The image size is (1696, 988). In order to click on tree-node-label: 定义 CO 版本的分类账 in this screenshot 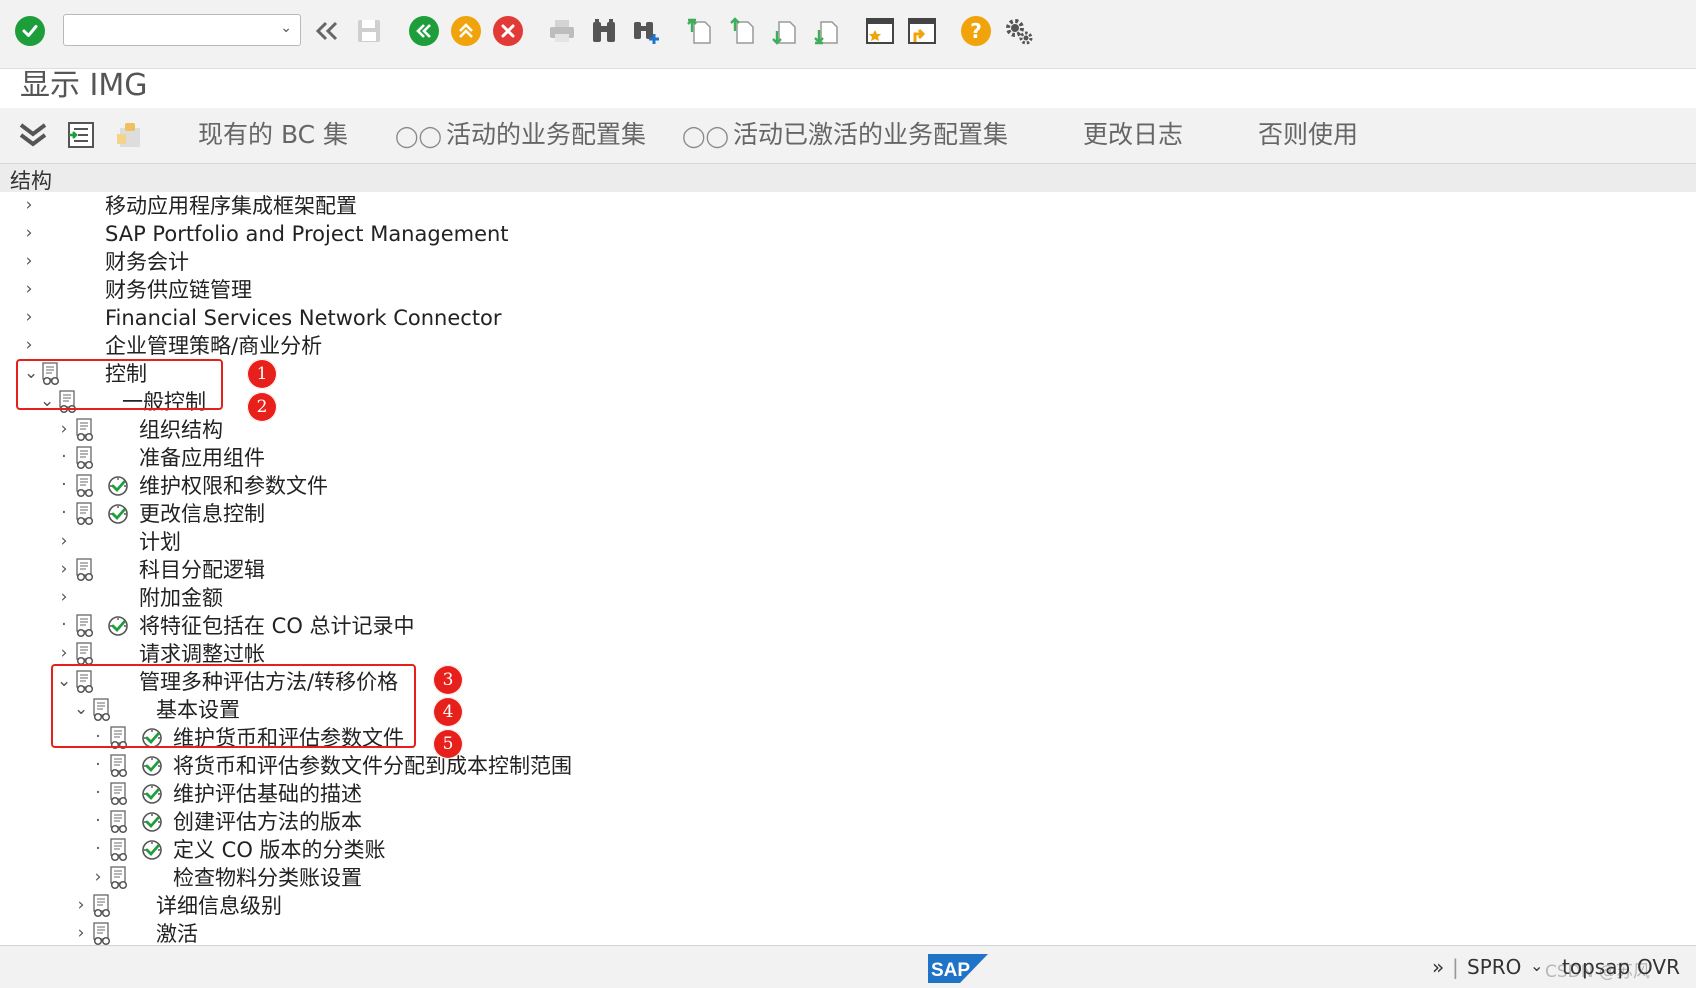, I will do `click(279, 850)`.